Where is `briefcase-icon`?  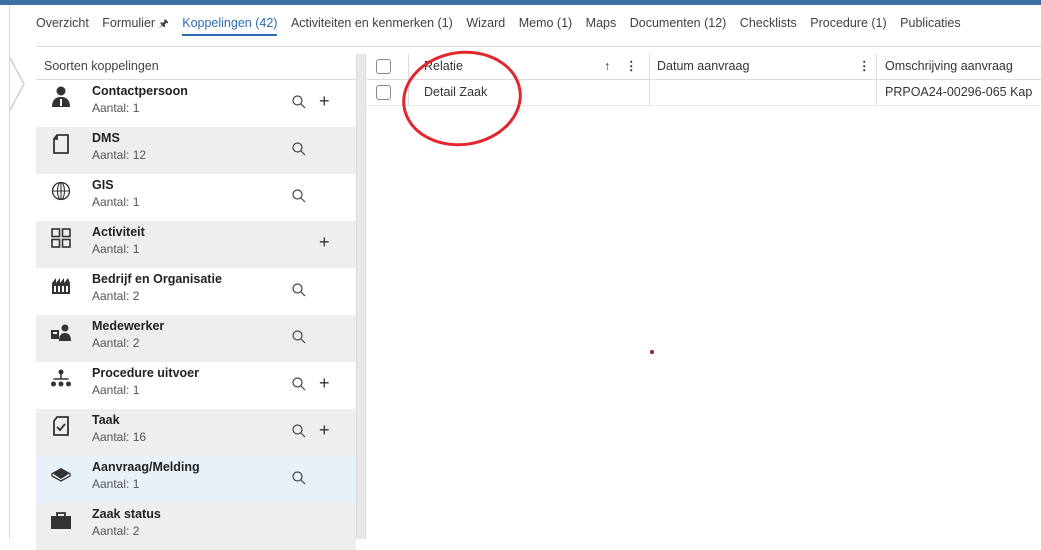 briefcase-icon is located at coordinates (61, 520).